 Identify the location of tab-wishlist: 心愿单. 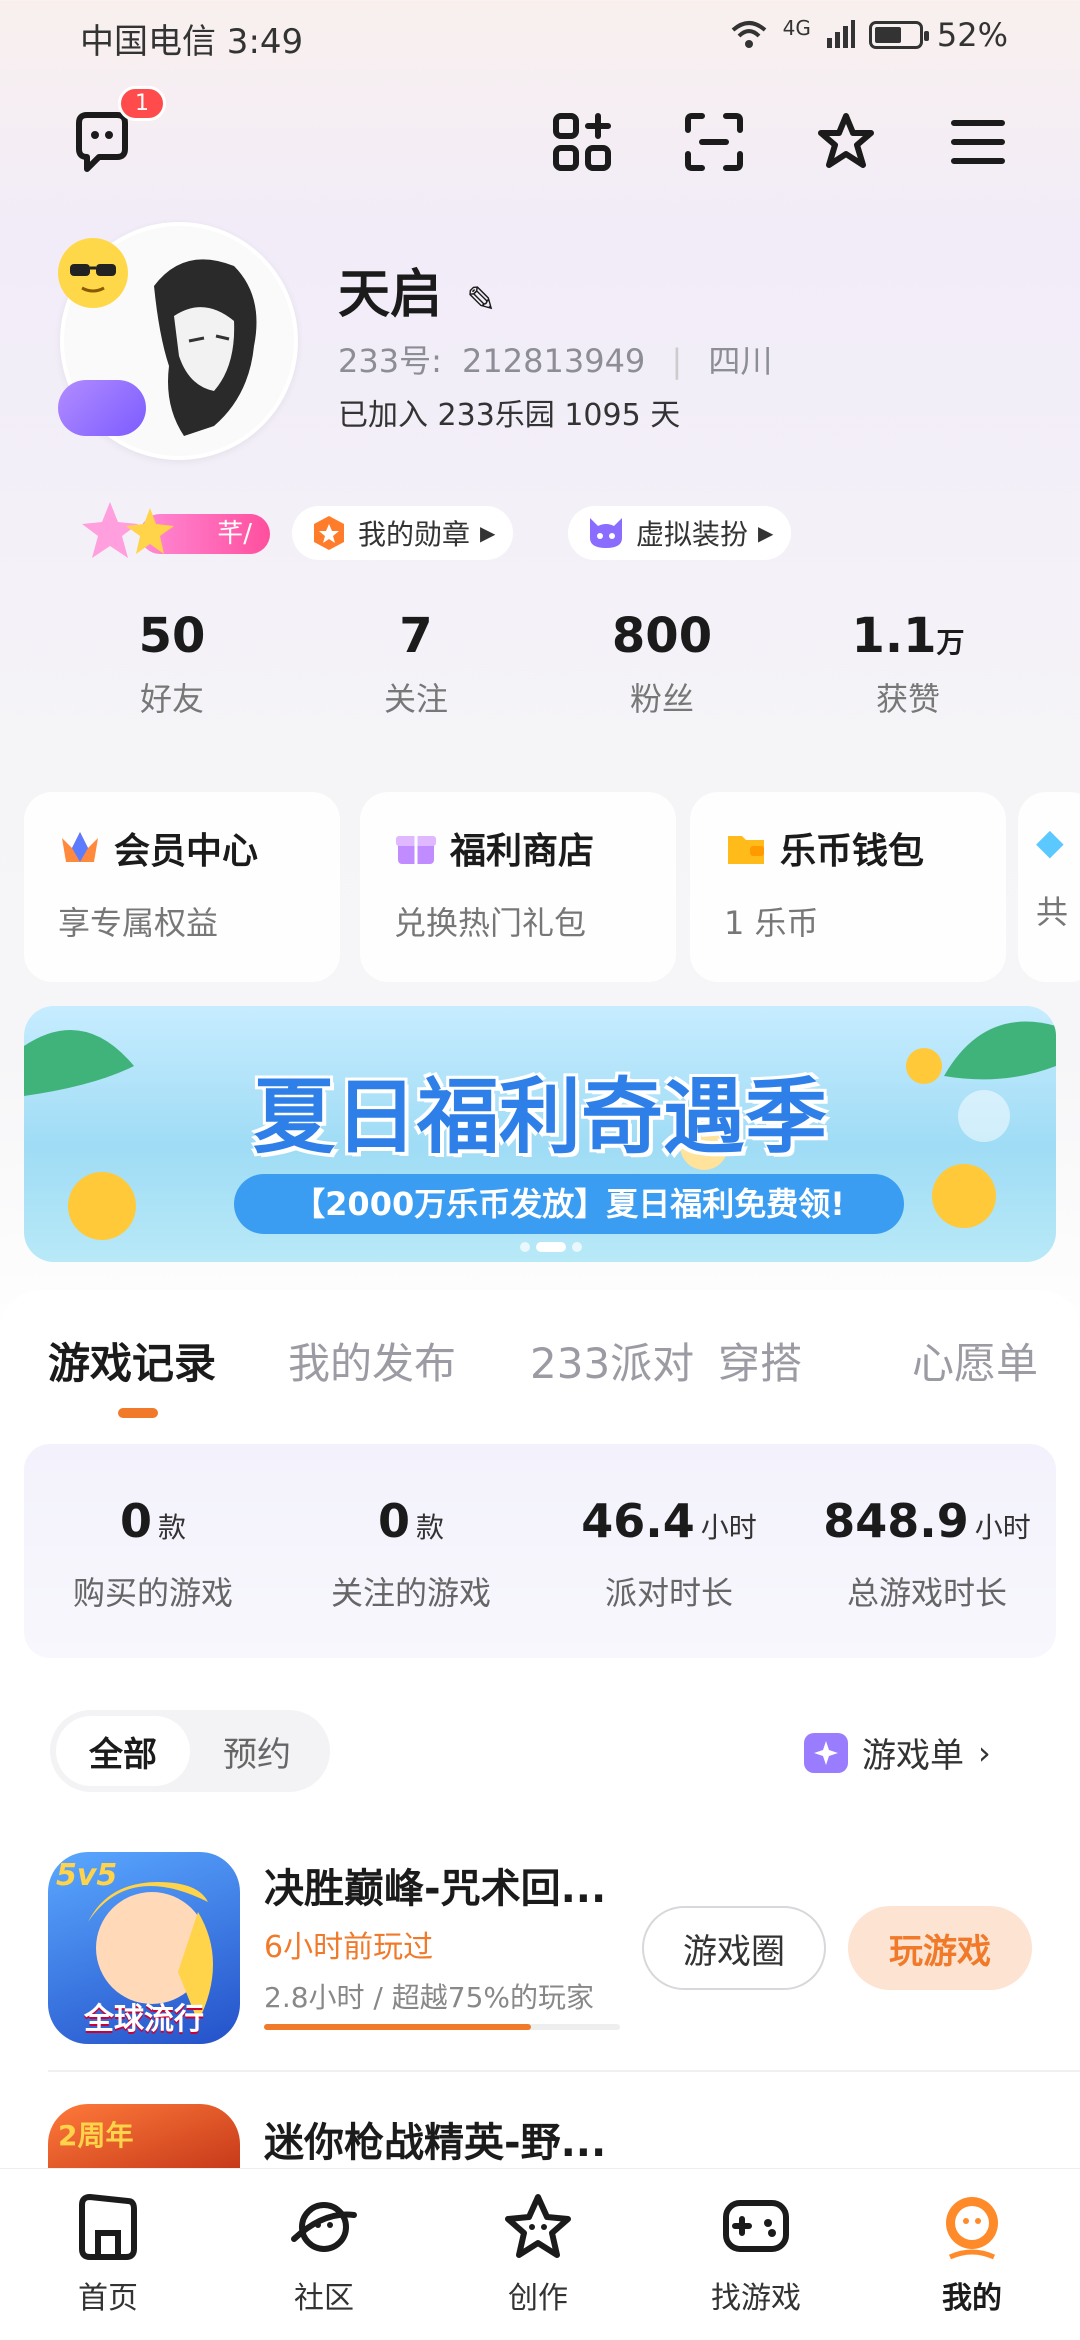
(975, 1360).